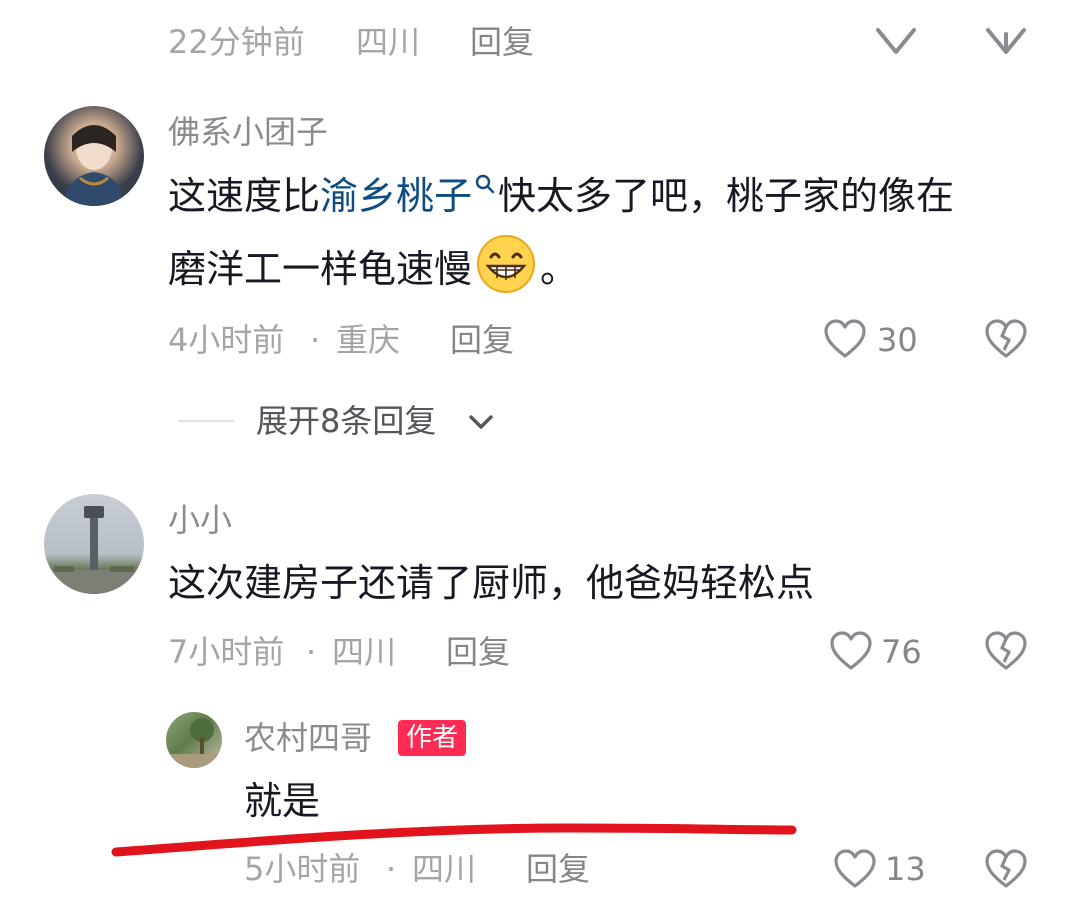 This screenshot has height=898, width=1080. I want to click on like-icon, so click(896, 38).